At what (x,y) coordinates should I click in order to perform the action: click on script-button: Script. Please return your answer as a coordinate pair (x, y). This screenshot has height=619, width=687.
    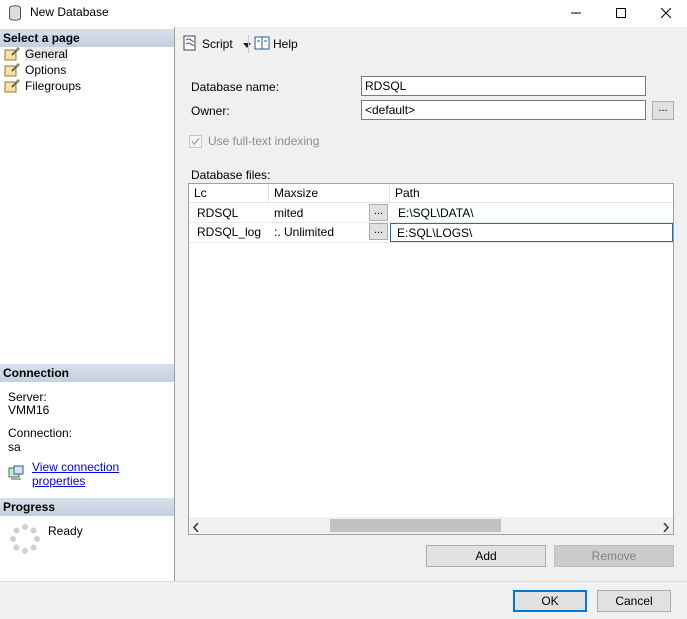
    Looking at the image, I should click on (216, 44).